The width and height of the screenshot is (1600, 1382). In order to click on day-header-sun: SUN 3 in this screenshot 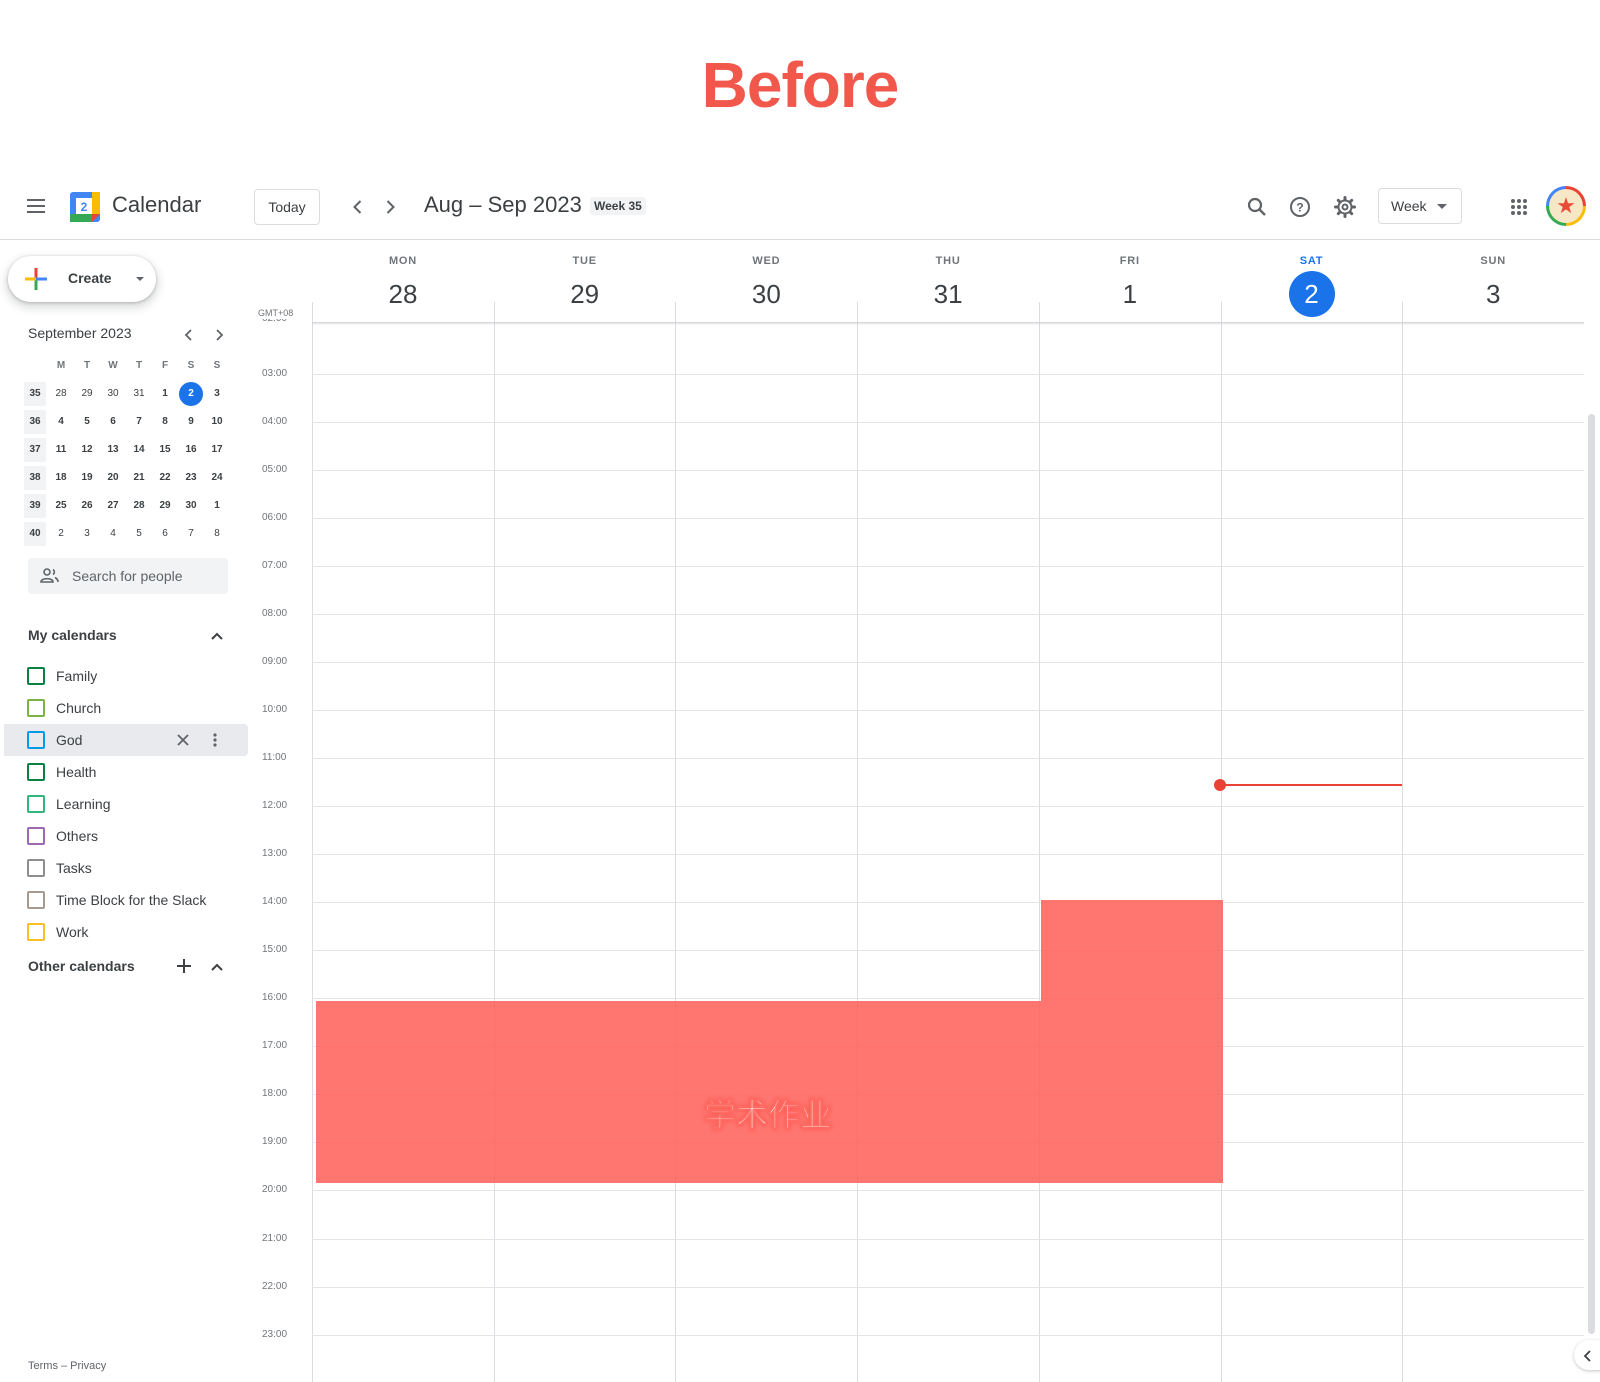, I will do `click(1493, 286)`.